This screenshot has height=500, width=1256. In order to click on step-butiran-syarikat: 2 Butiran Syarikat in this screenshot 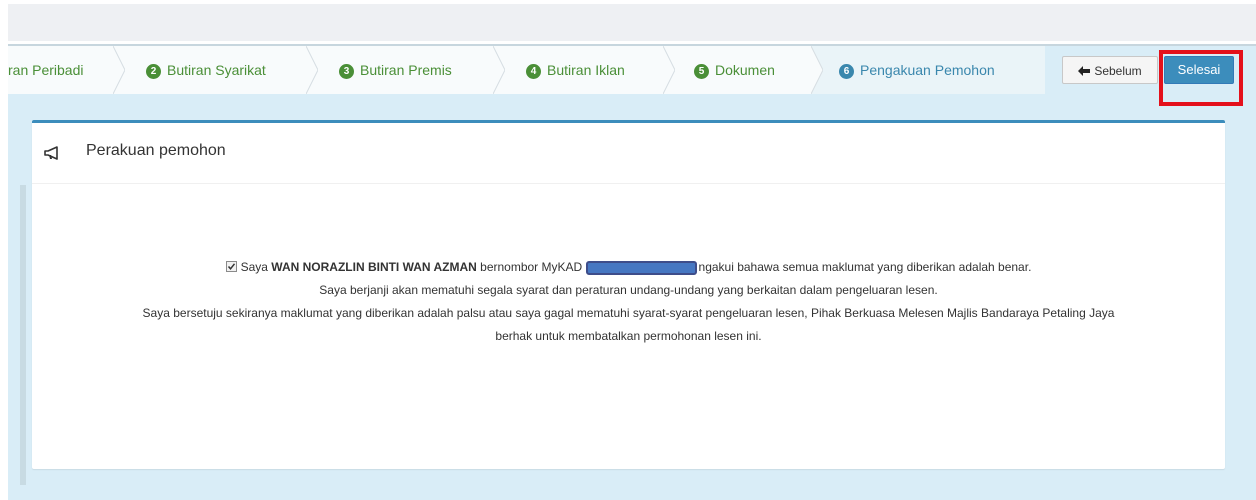, I will do `click(206, 70)`.